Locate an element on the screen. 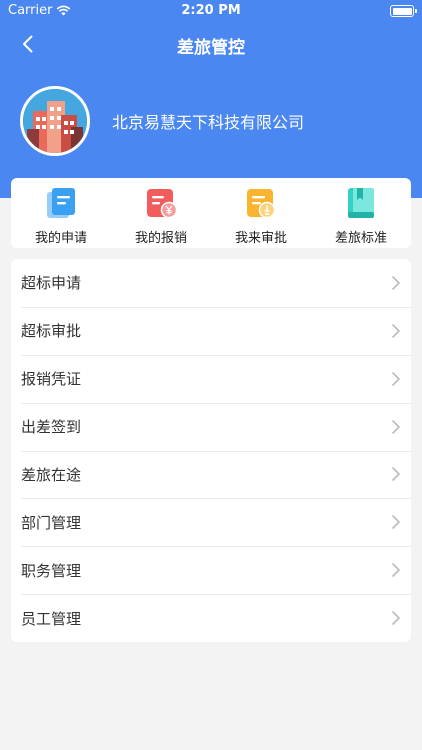 Image resolution: width=422 pixels, height=750 pixels. menu-item-trip-check-in: 出差签到 is located at coordinates (211, 426).